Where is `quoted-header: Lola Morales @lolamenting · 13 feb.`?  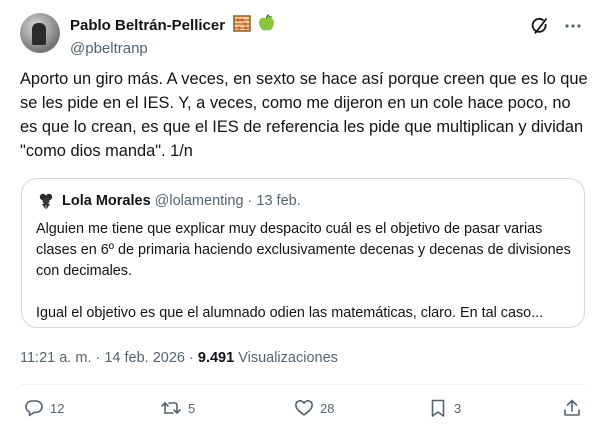
quoted-header: Lola Morales @lolamenting · 13 feb. is located at coordinates (168, 201).